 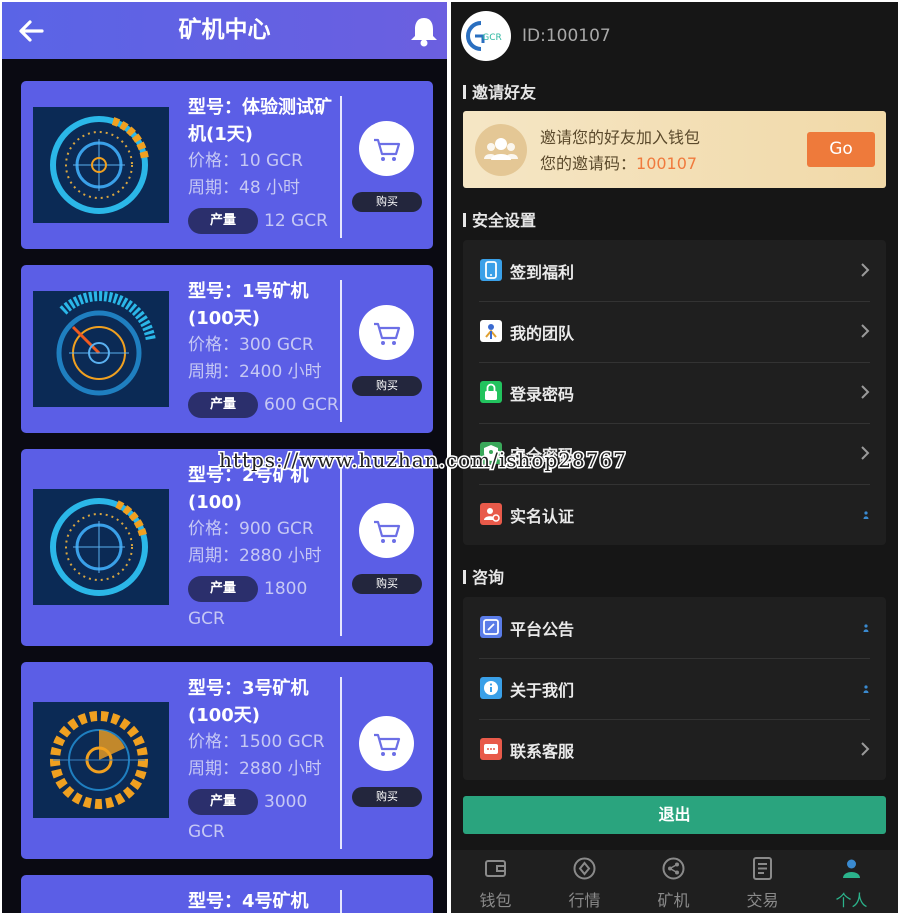 What do you see at coordinates (674, 270) in the screenshot?
I see `menu-item-checkin: 签到福利` at bounding box center [674, 270].